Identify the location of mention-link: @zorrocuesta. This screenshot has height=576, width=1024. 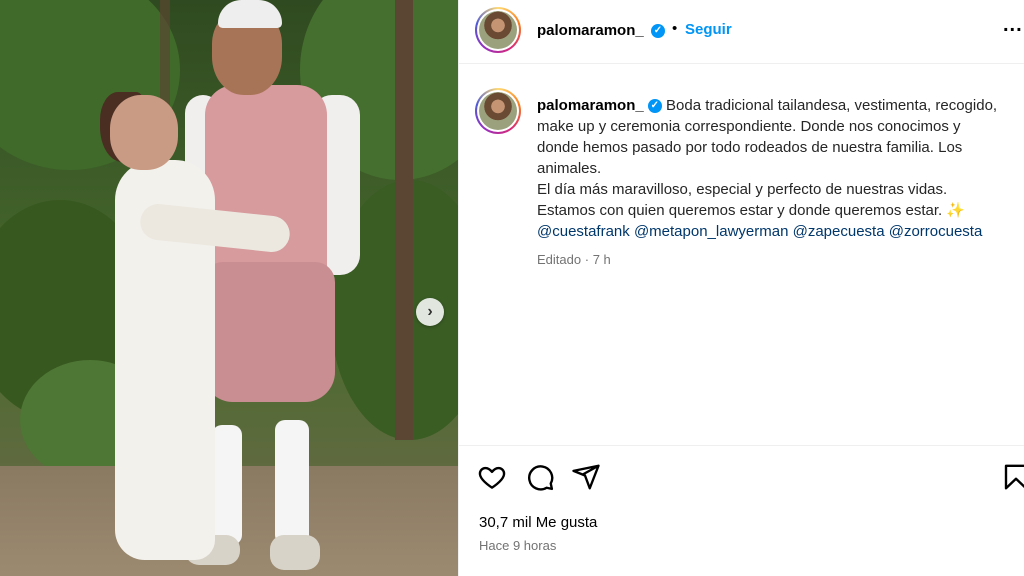
(936, 231).